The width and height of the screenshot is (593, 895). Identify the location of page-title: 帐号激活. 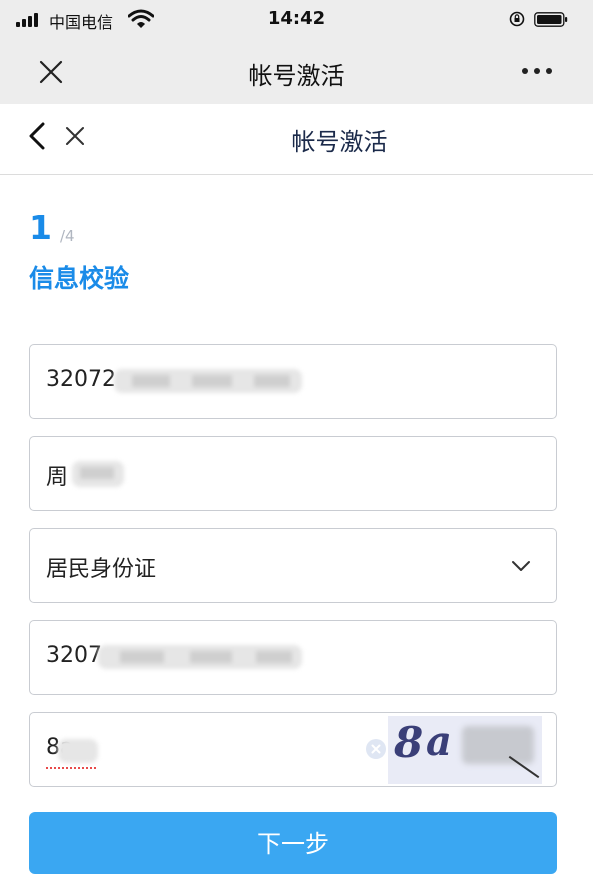
(339, 142).